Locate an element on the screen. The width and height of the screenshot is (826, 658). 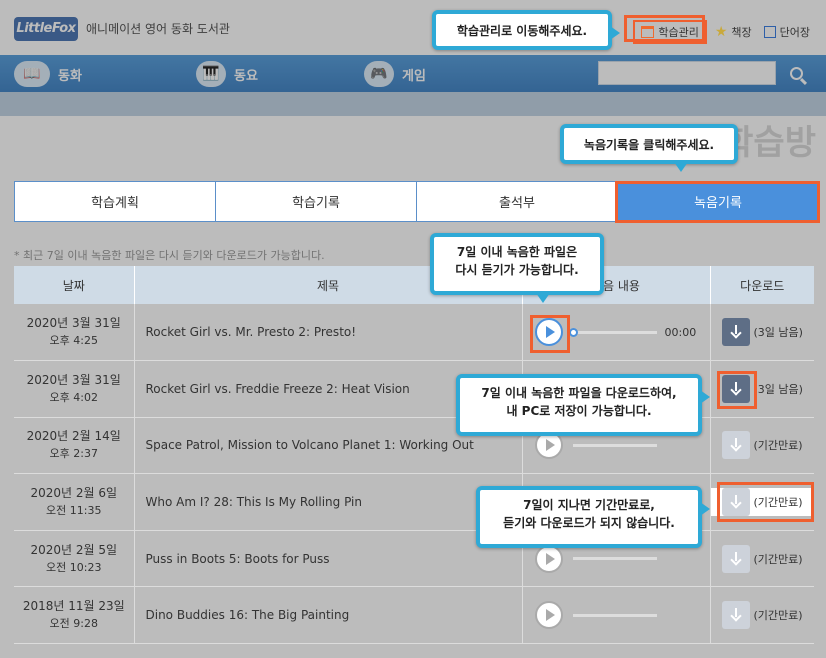
row-time: 오후 4:25 is located at coordinates (73, 341).